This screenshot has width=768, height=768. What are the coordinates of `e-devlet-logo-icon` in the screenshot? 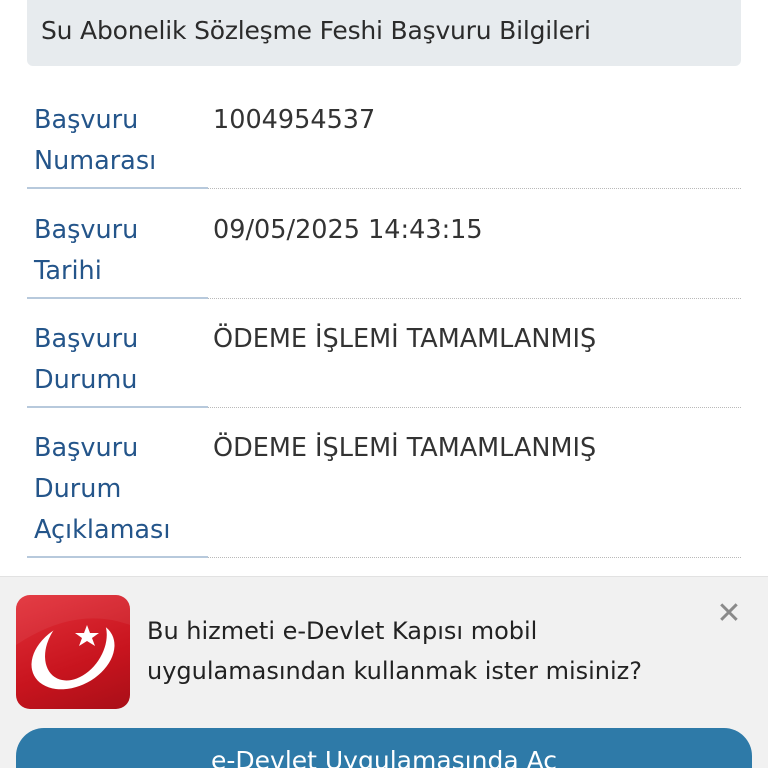 It's located at (73, 652).